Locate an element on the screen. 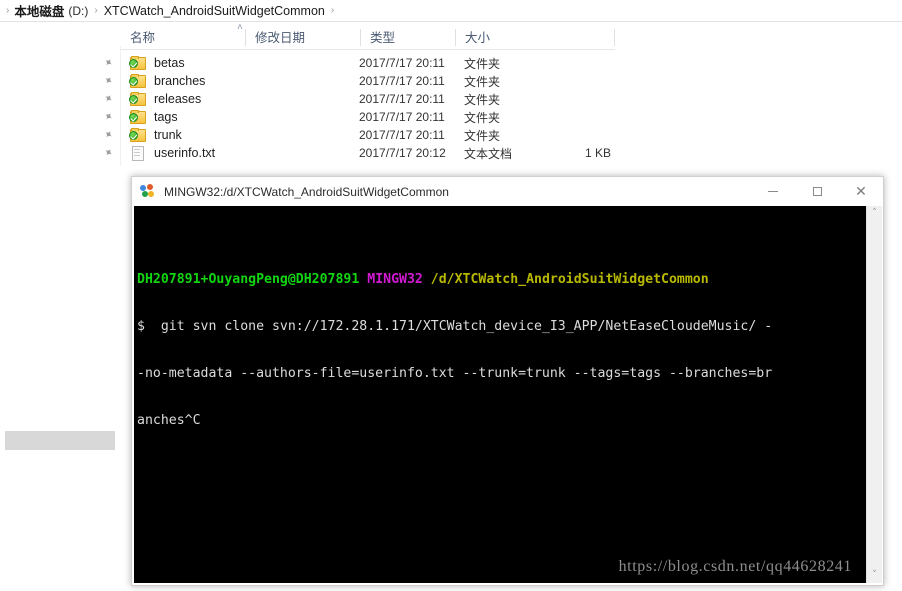 The height and width of the screenshot is (591, 902). minimize-button is located at coordinates (773, 191).